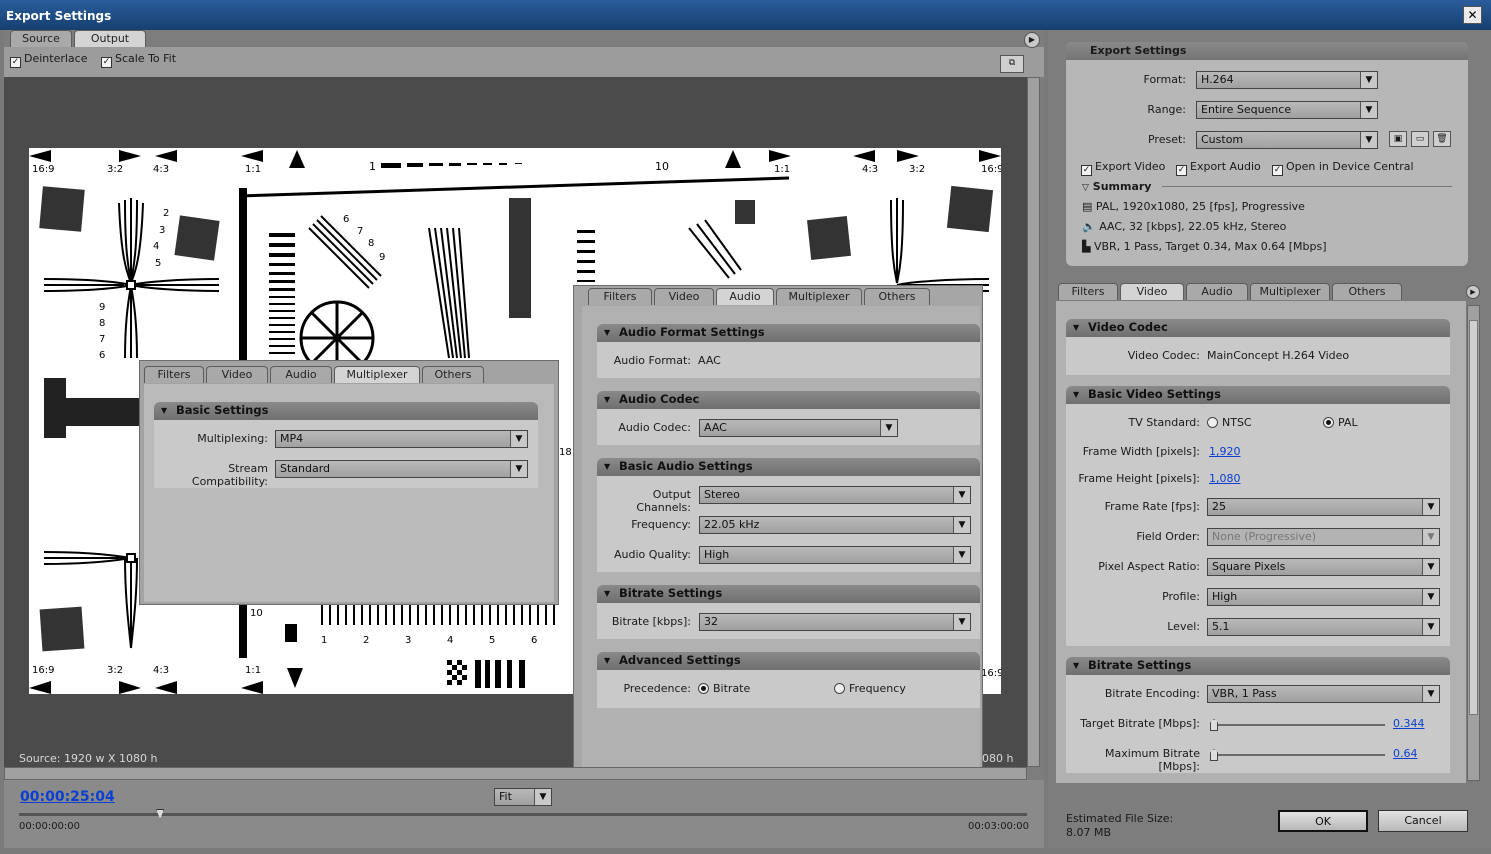 This screenshot has height=854, width=1491. Describe the element at coordinates (732, 688) in the screenshot. I see `precedence-bitrate-label: Bitrate` at that location.